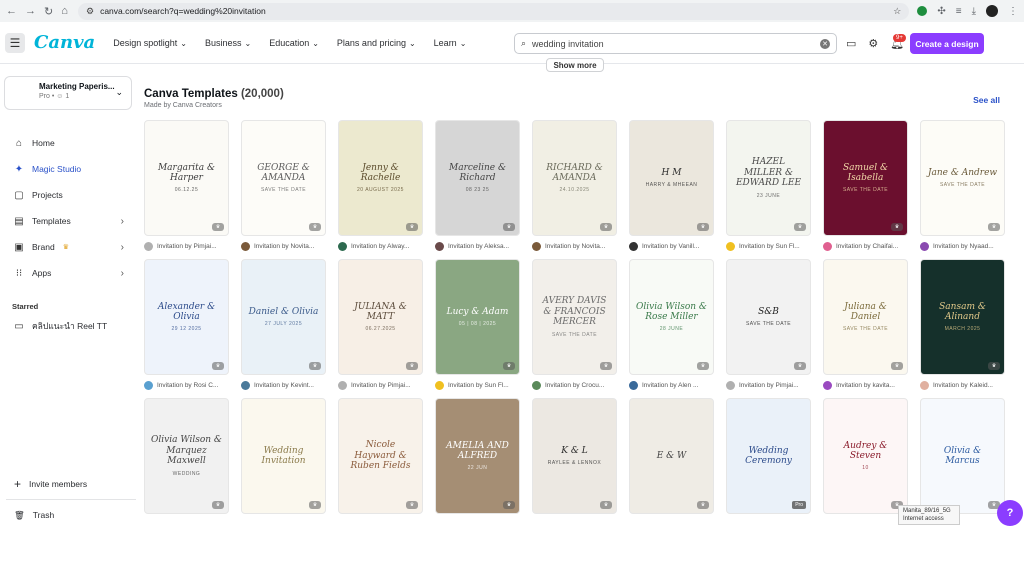 Image resolution: width=1024 pixels, height=576 pixels. I want to click on template-thumbnail: Audrey & Steven 10 ♛, so click(865, 456).